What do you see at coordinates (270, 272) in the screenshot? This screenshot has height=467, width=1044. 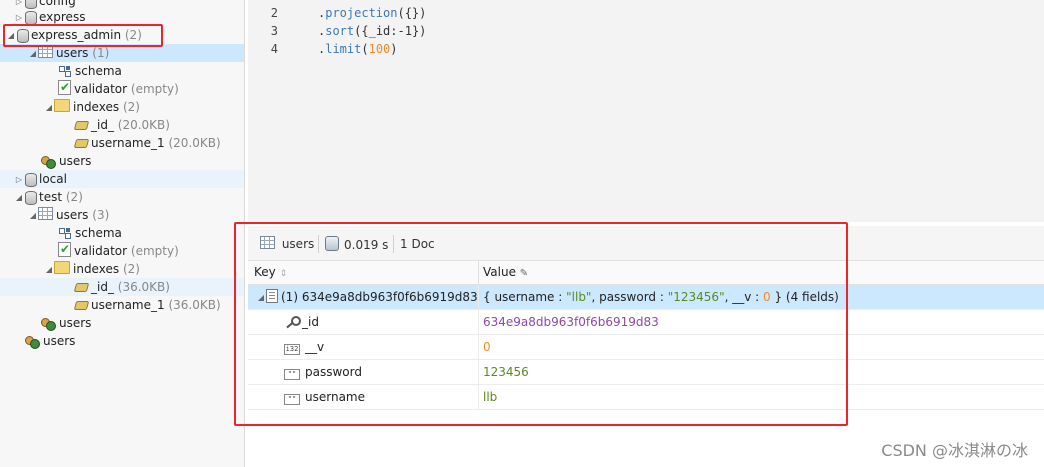 I see `column-header-key: Key ⇕` at bounding box center [270, 272].